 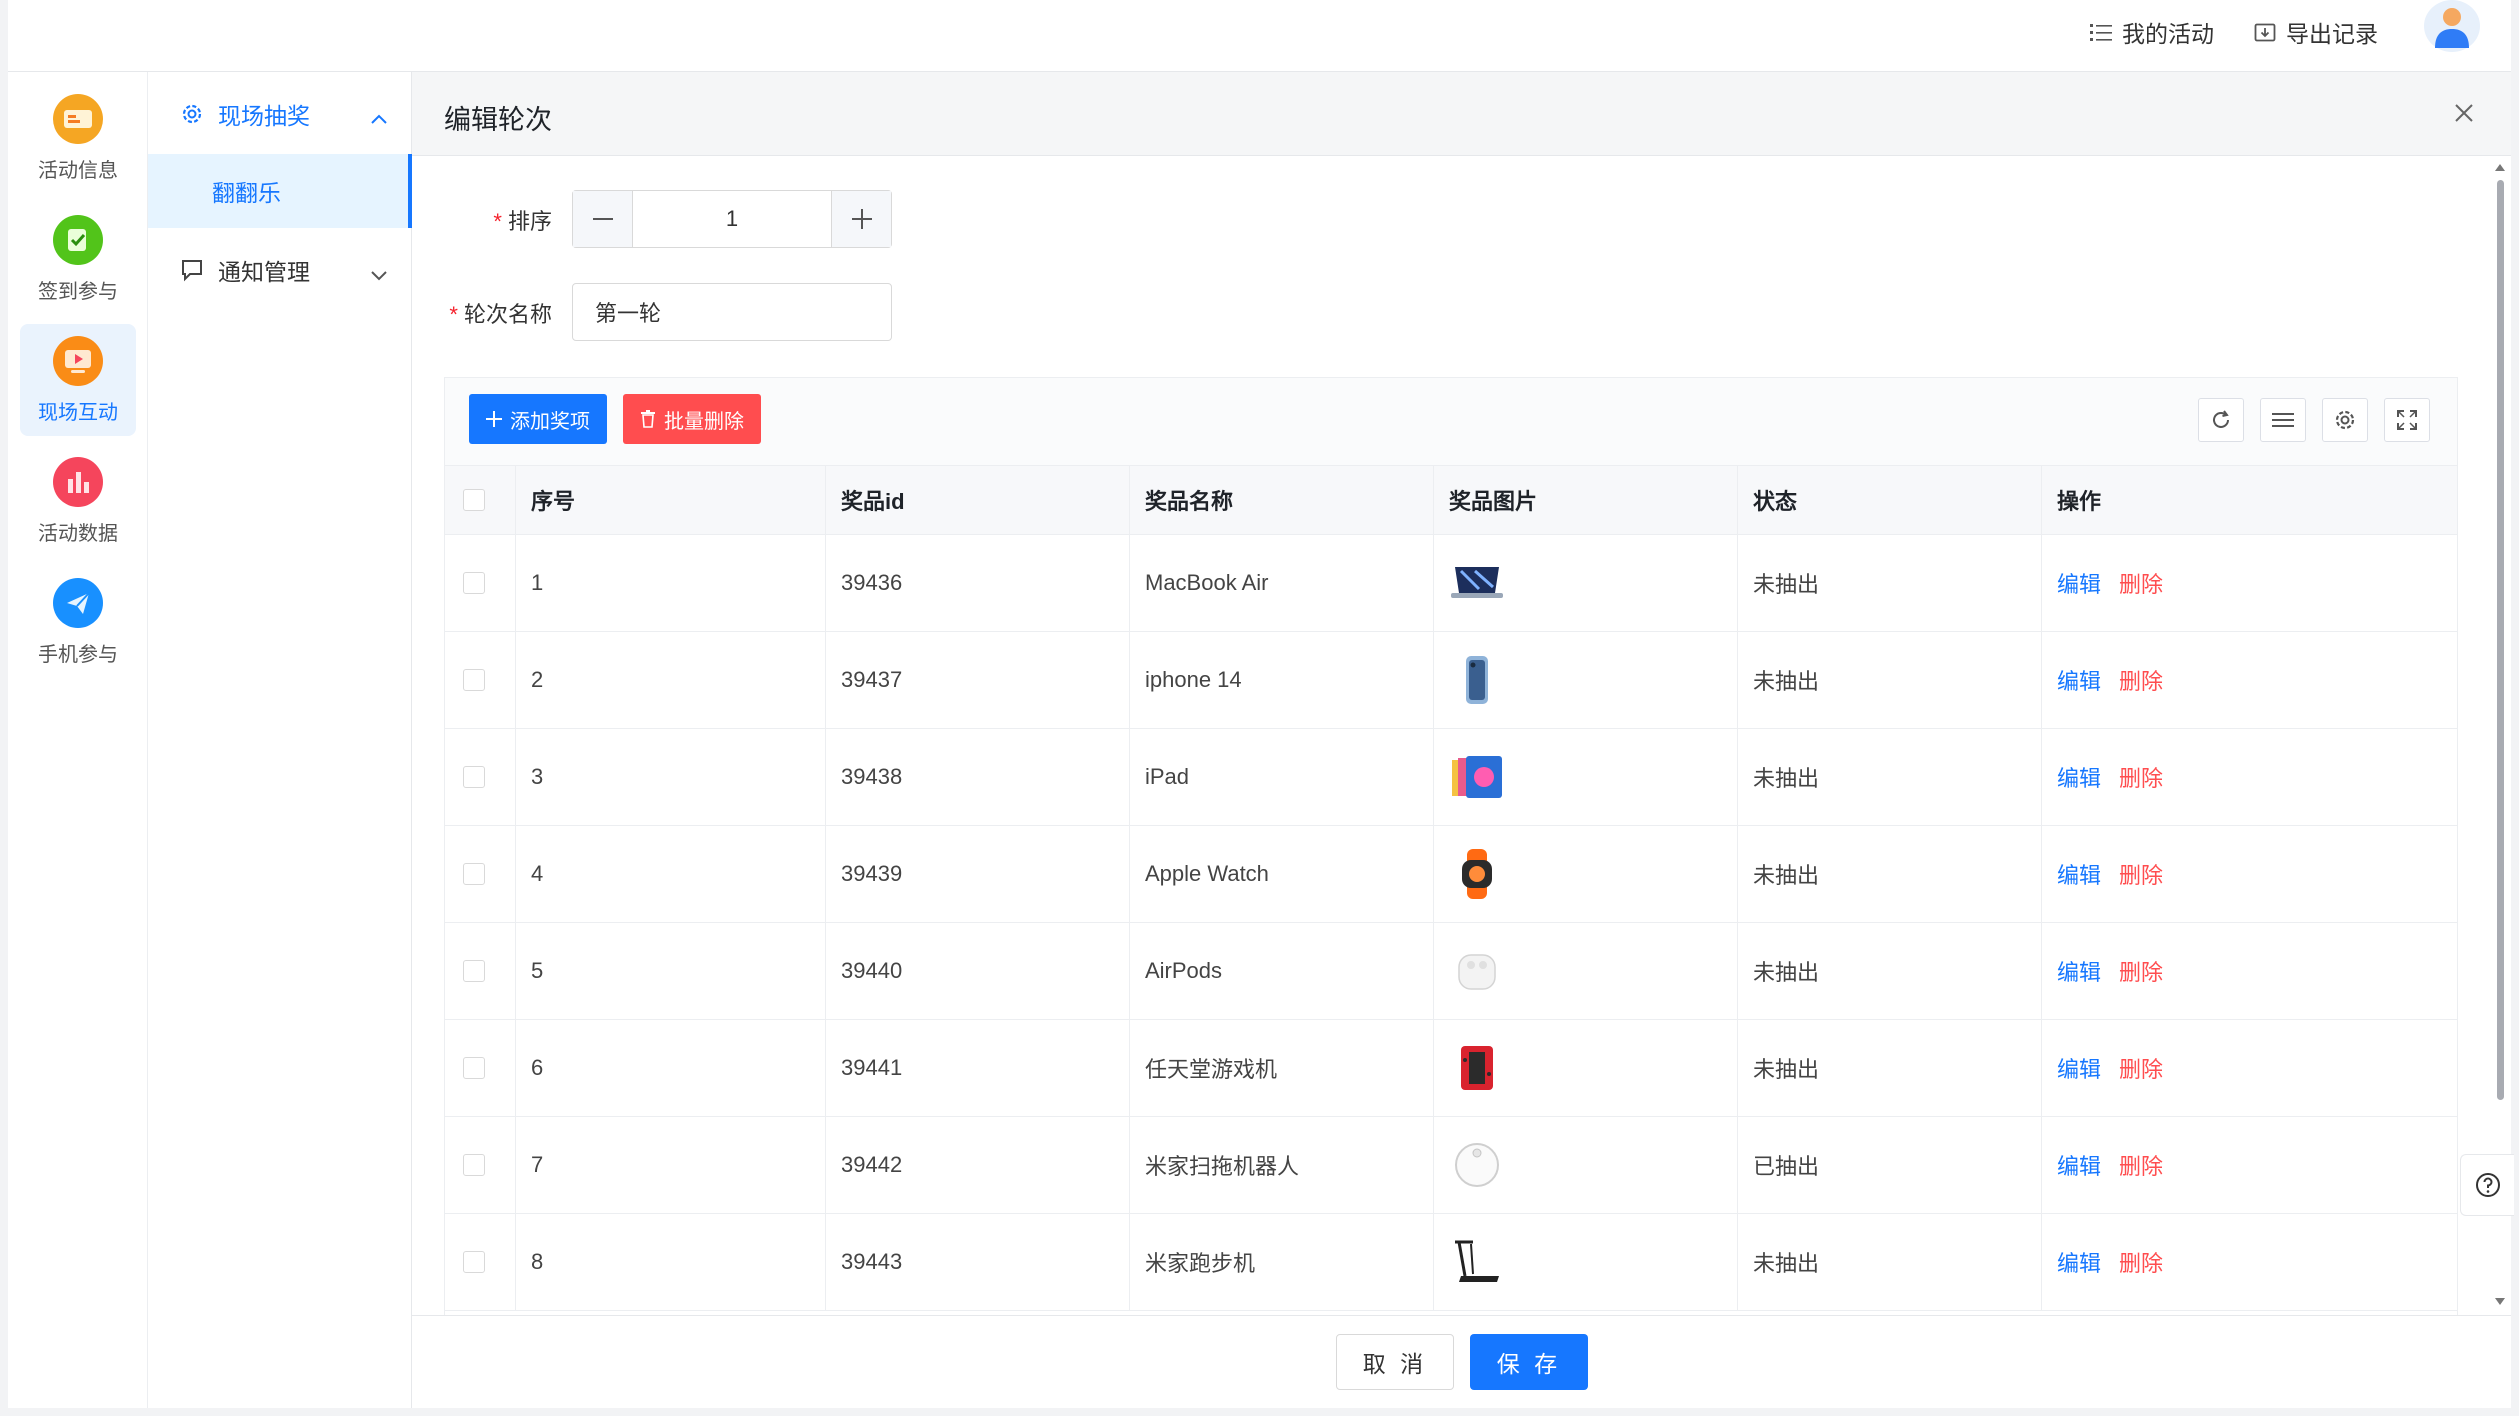 I want to click on sort-stepper: 1, so click(x=732, y=219).